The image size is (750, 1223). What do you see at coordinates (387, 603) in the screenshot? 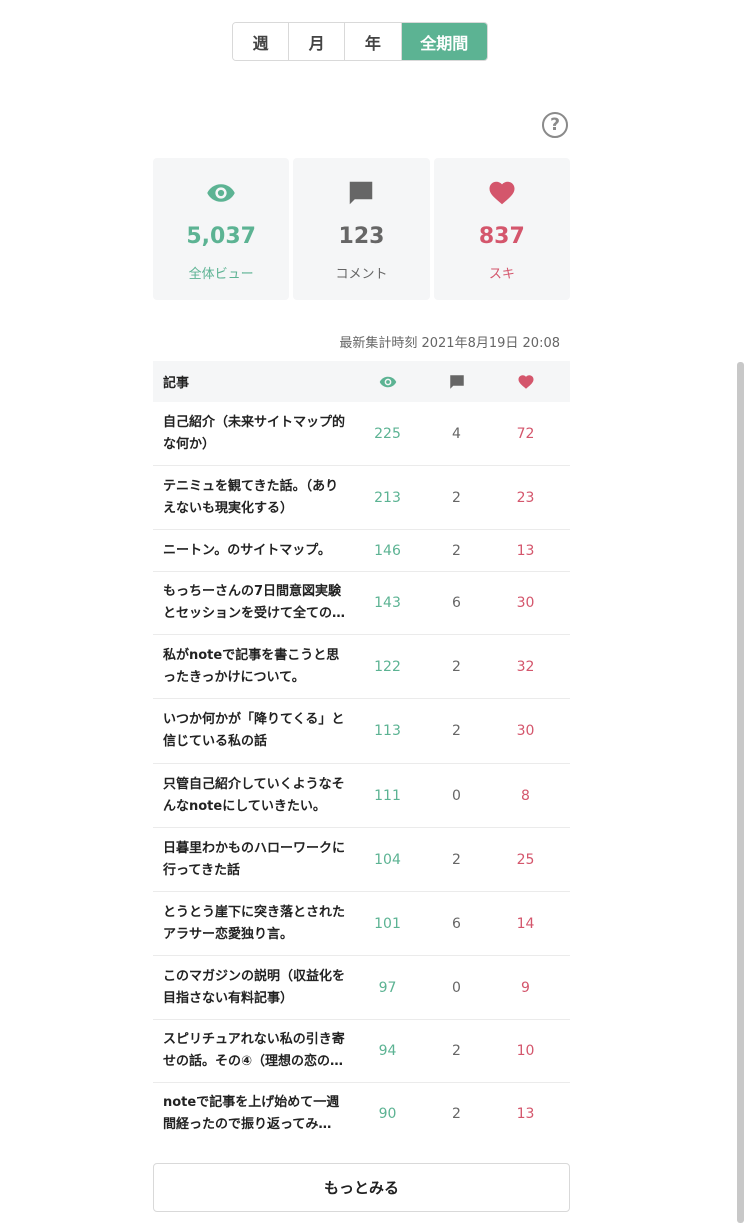
I see `views-count: 143` at bounding box center [387, 603].